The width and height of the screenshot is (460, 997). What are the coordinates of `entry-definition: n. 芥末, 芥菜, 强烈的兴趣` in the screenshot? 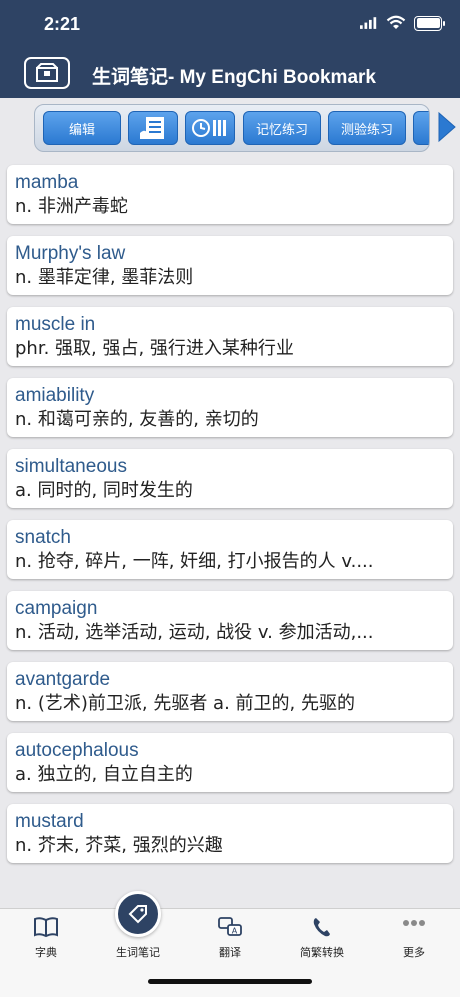 It's located at (119, 845).